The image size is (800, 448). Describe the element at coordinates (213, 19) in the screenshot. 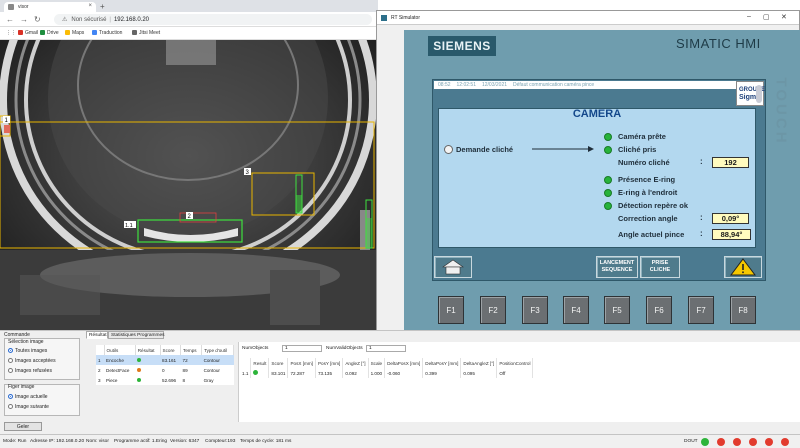

I see `url-input: ⚠ Non sécurisé | 192.168.0.20` at that location.